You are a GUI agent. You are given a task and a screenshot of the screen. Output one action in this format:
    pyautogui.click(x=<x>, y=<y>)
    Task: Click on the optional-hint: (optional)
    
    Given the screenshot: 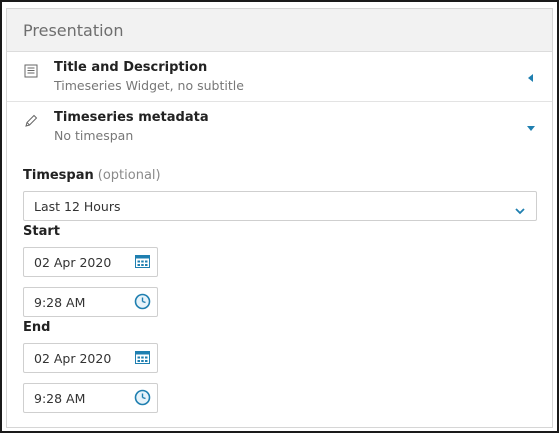 What is the action you would take?
    pyautogui.click(x=129, y=175)
    